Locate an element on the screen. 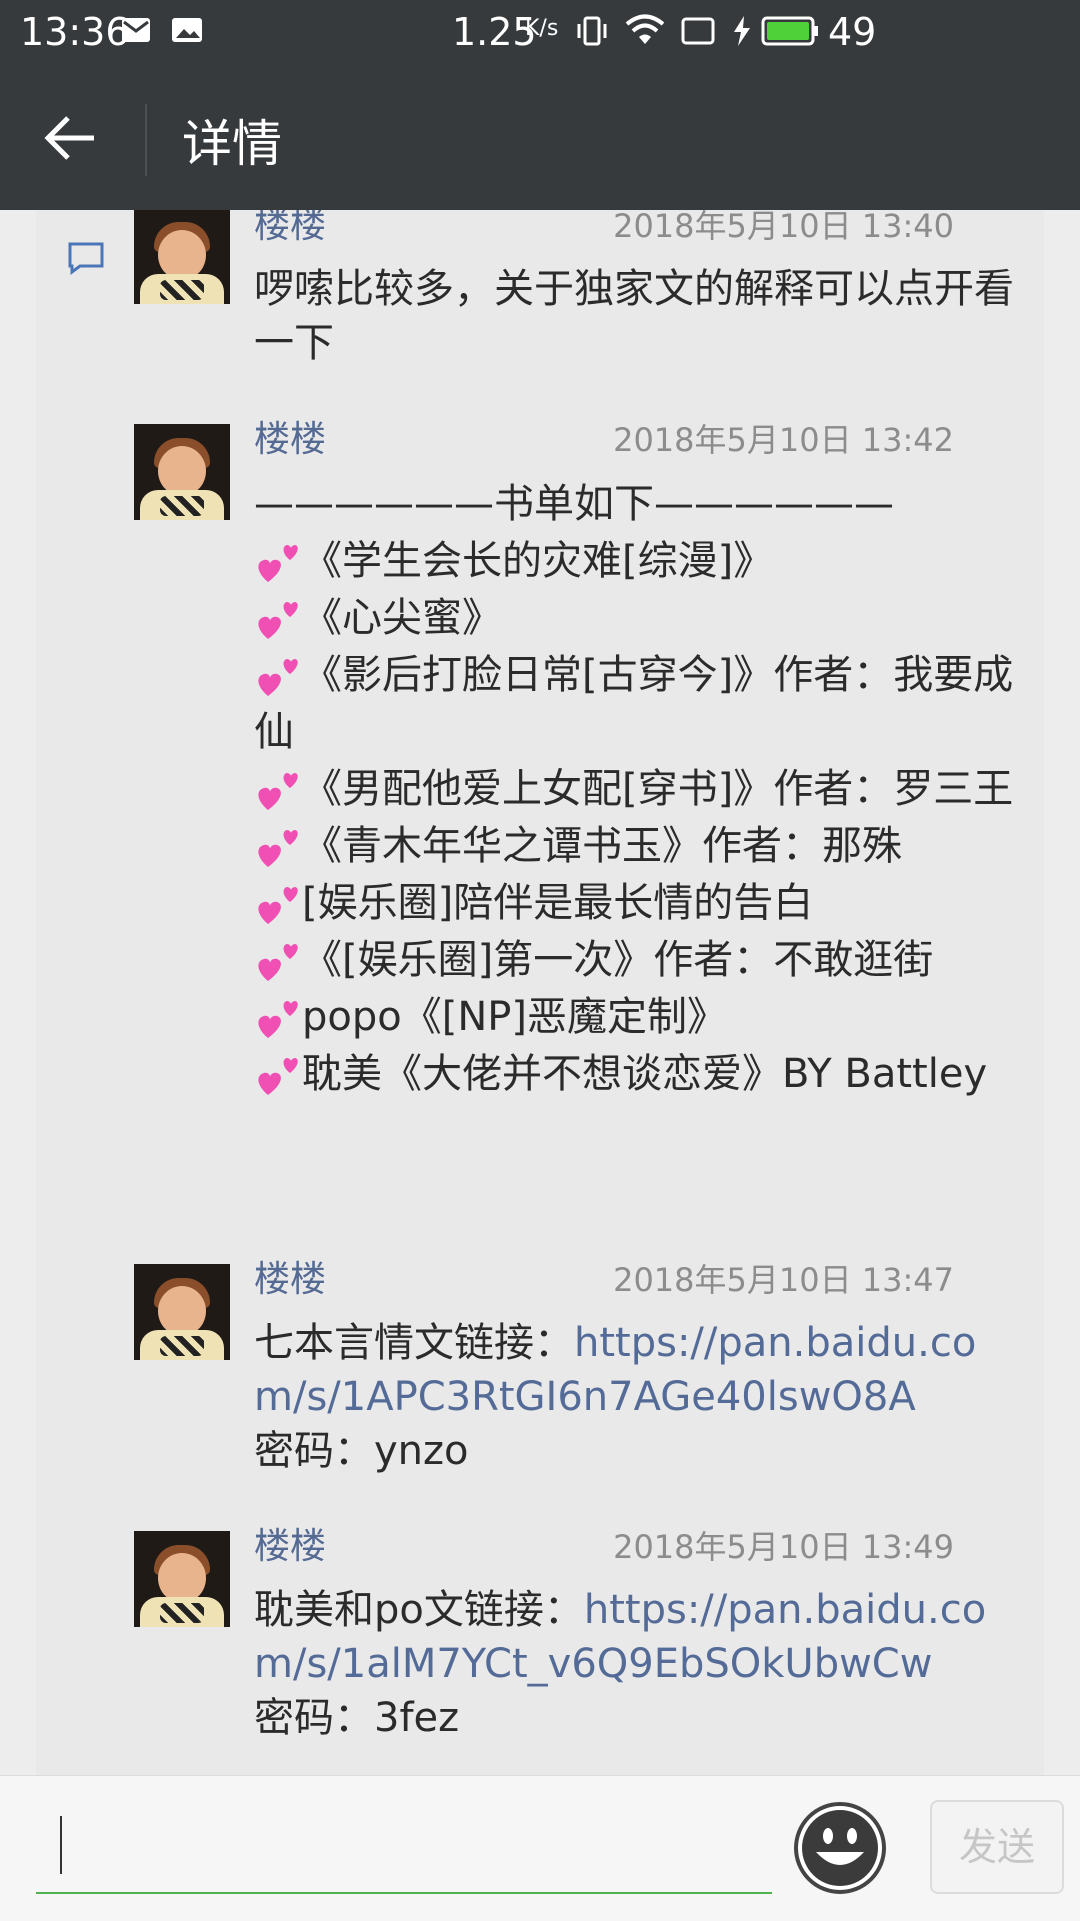 The image size is (1080, 1921). charging-icon is located at coordinates (742, 31).